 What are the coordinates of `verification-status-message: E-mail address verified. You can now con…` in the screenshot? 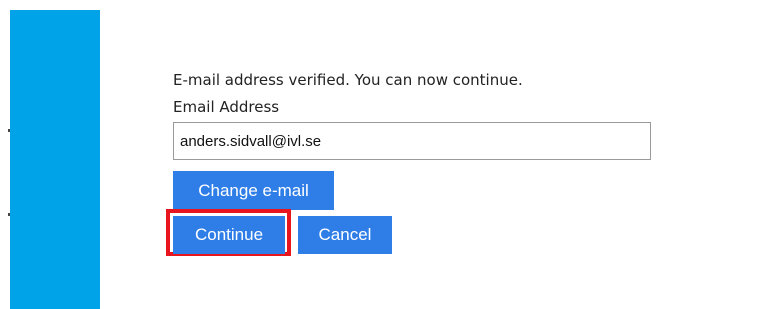 It's located at (348, 80).